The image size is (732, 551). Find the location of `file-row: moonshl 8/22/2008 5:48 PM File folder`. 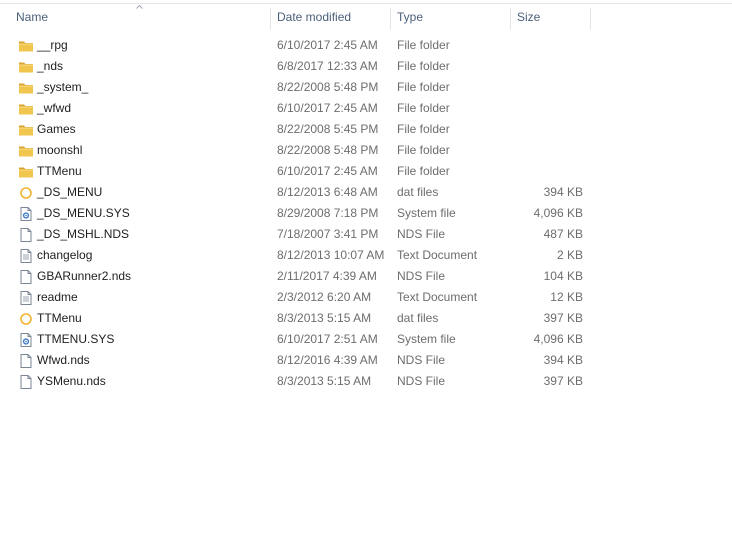

file-row: moonshl 8/22/2008 5:48 PM File folder is located at coordinates (300, 150).